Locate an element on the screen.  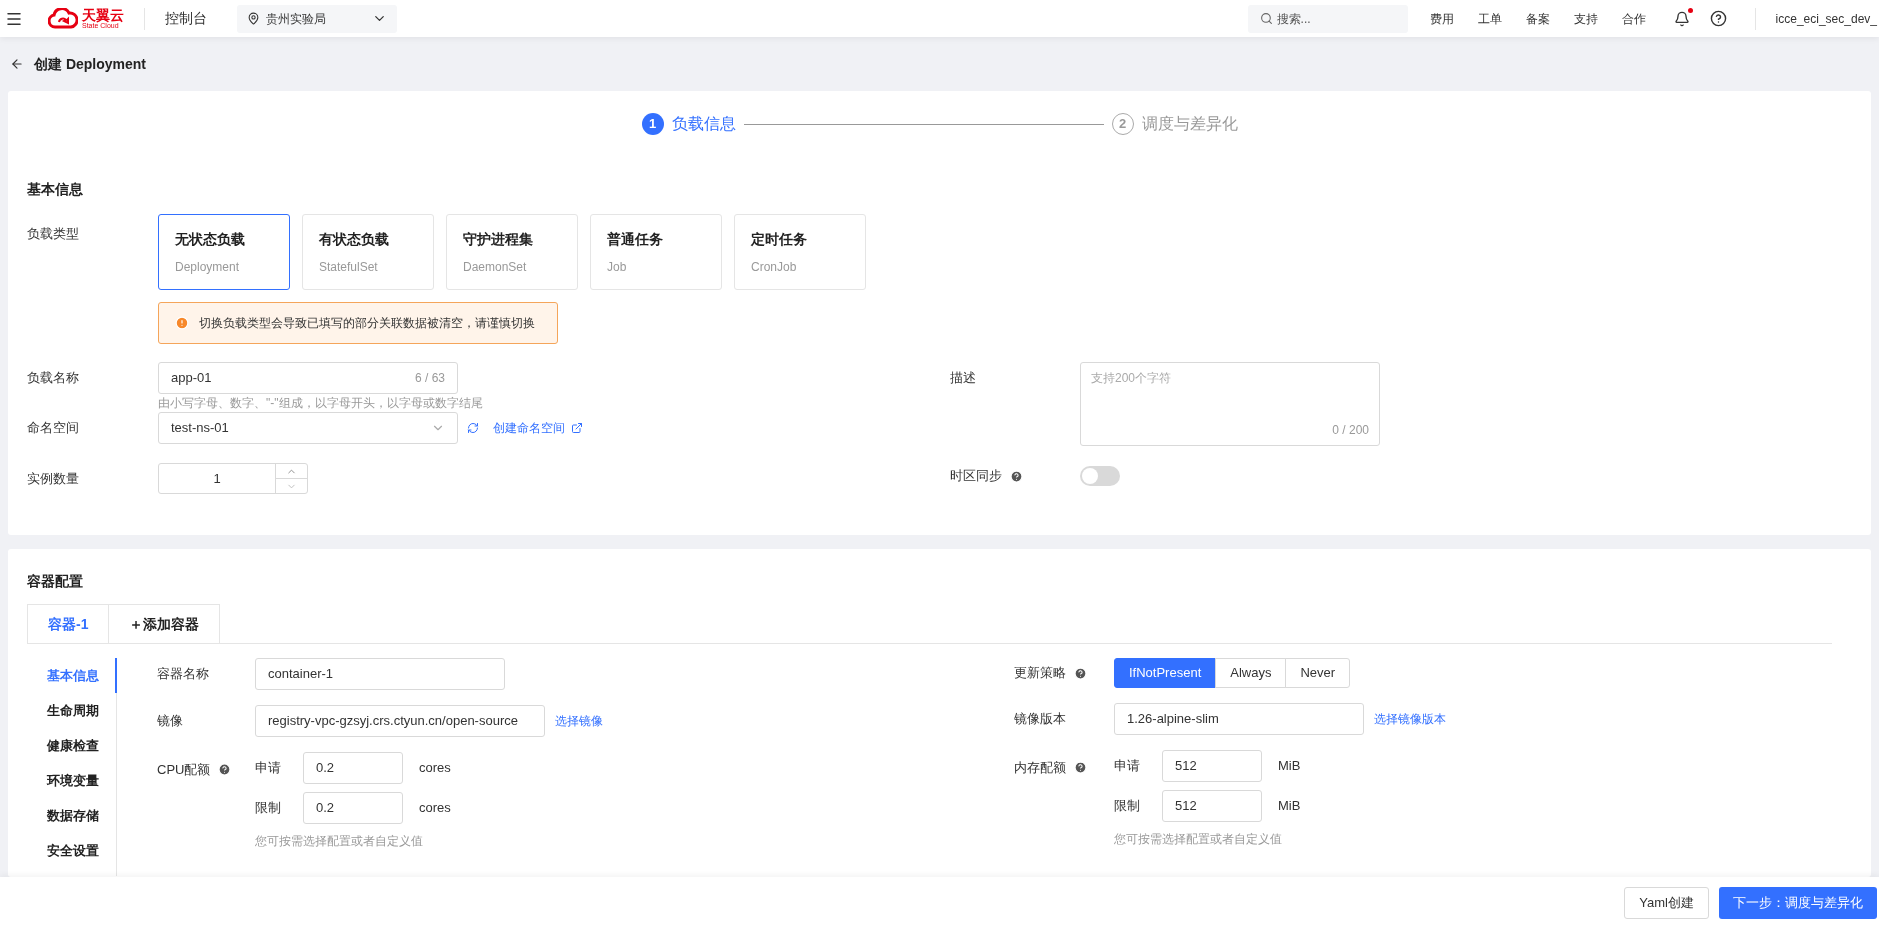
workload-type-card: 无状态负载 Deployment is located at coordinates (224, 252).